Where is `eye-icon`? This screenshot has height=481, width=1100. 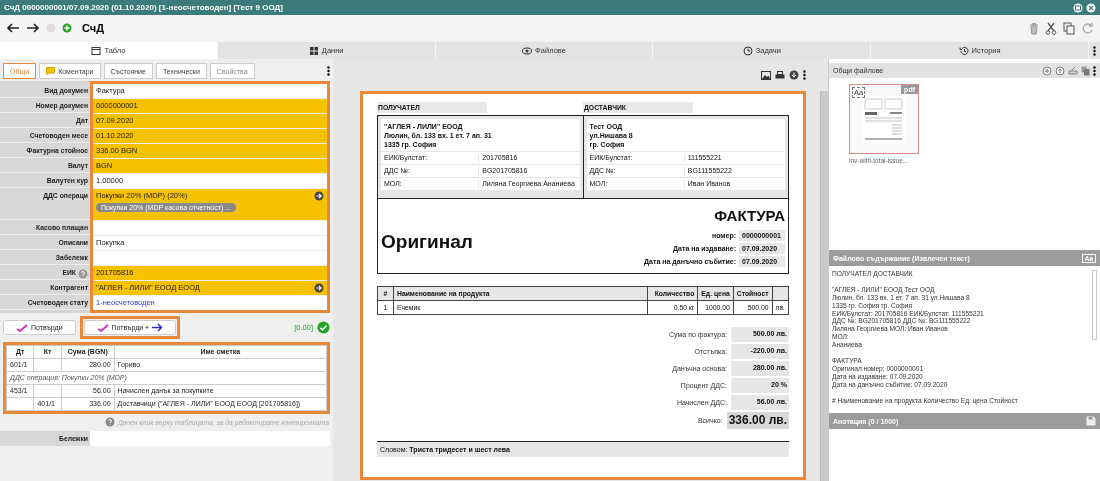
eye-icon is located at coordinates (527, 50).